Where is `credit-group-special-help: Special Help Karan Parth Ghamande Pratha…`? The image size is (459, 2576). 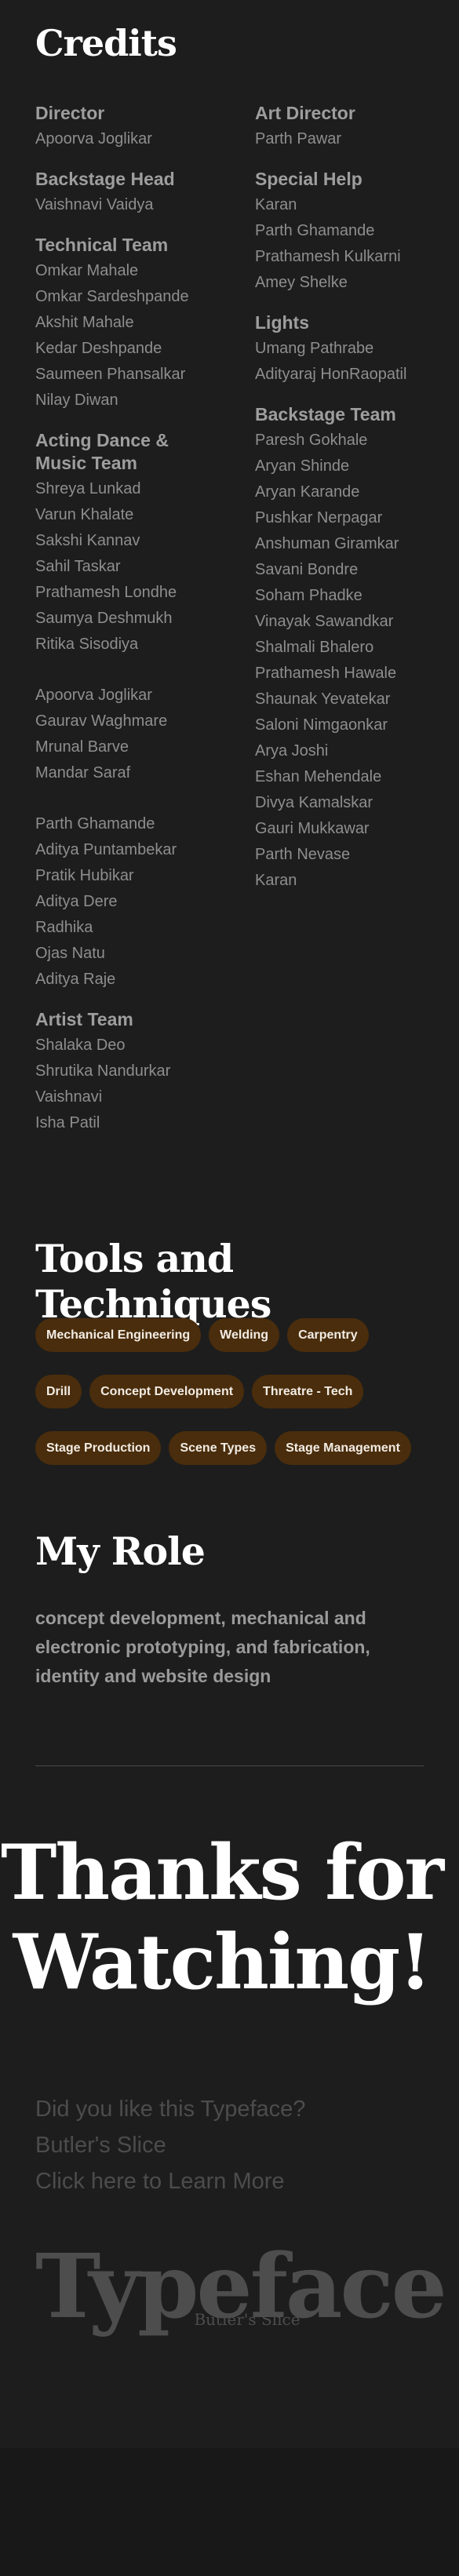
credit-group-special-help: Special Help Karan Parth Ghamande Pratha… is located at coordinates (353, 232).